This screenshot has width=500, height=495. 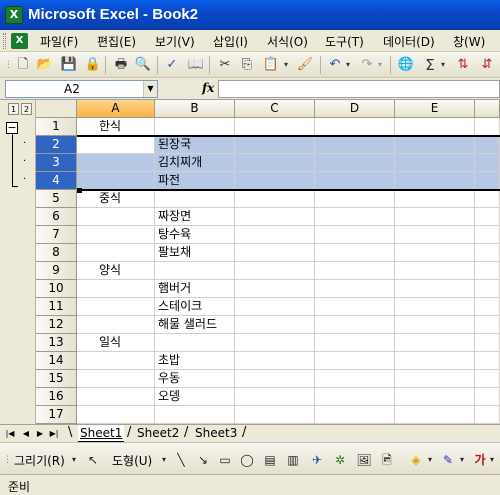 What do you see at coordinates (487, 65) in the screenshot?
I see `sort-descending-icon: ⇵` at bounding box center [487, 65].